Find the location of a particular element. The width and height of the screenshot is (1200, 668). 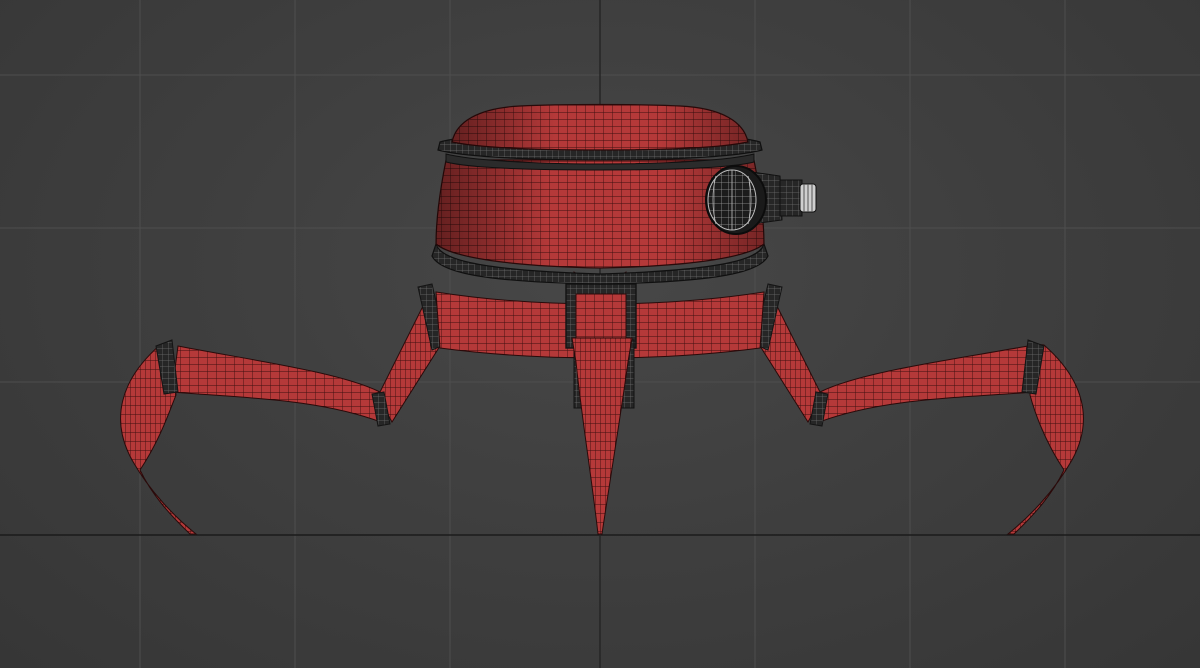

eye-lens is located at coordinates (736, 200).